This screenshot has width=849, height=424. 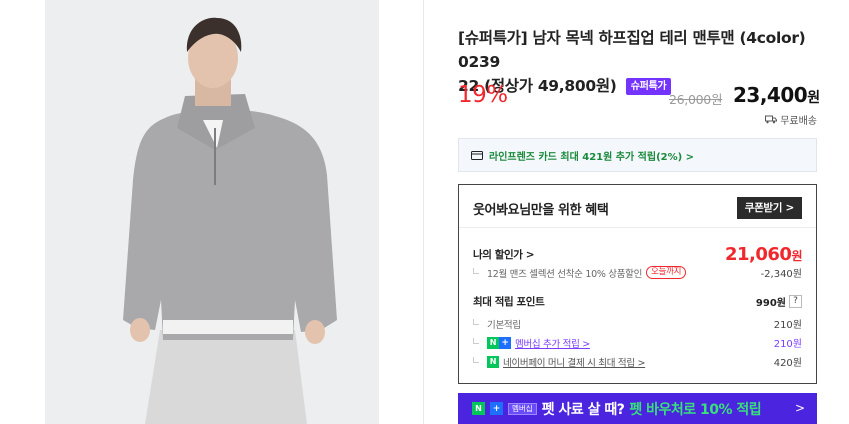 What do you see at coordinates (504, 325) in the screenshot?
I see `basic-points-label: 기본적립` at bounding box center [504, 325].